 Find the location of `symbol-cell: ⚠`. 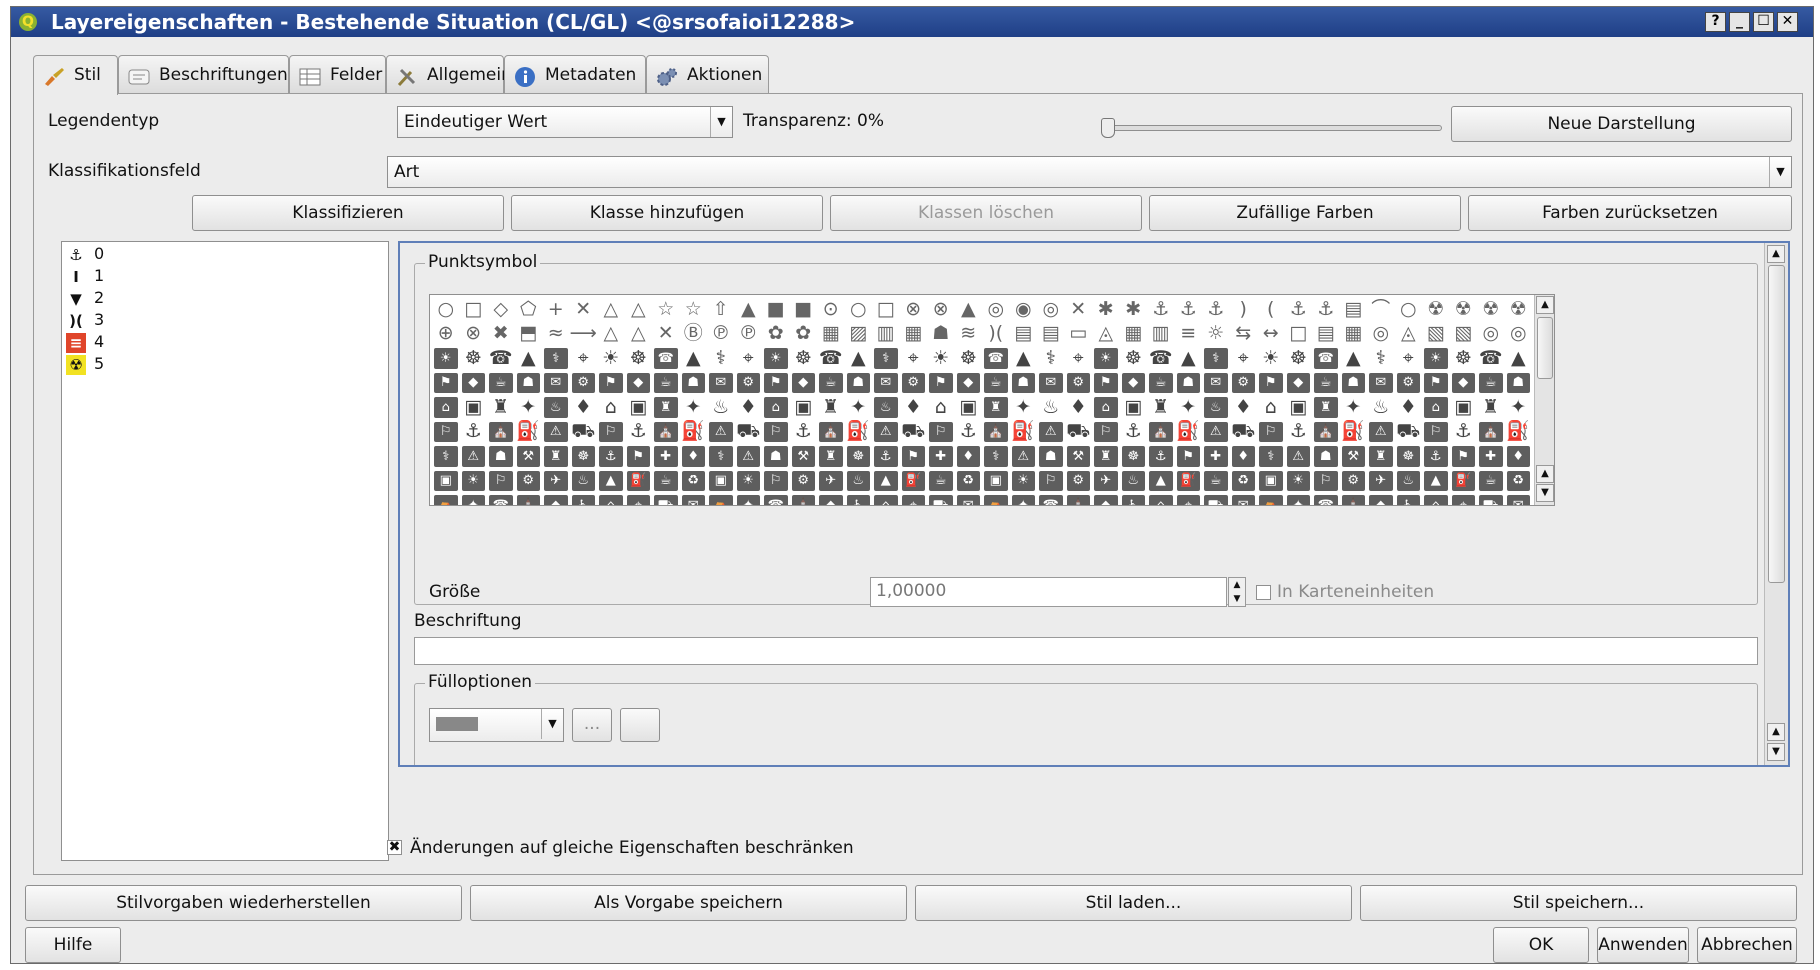

symbol-cell: ⚠ is located at coordinates (886, 431).